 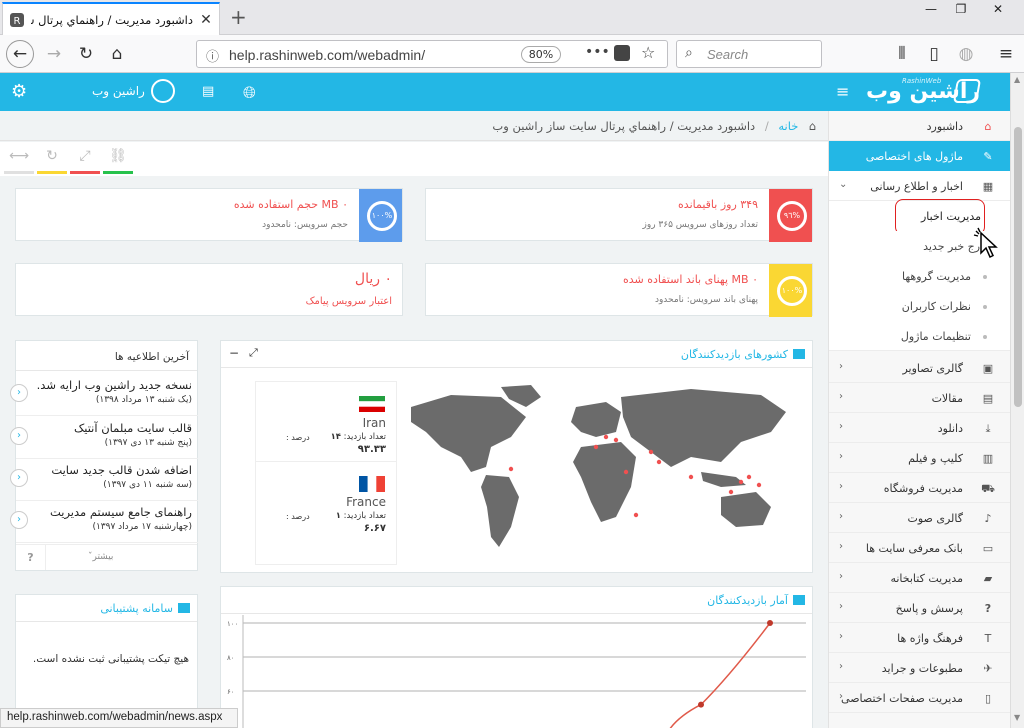 What do you see at coordinates (348, 301) in the screenshot?
I see `sms-credit-label: اعتبار سرویس پیامک` at bounding box center [348, 301].